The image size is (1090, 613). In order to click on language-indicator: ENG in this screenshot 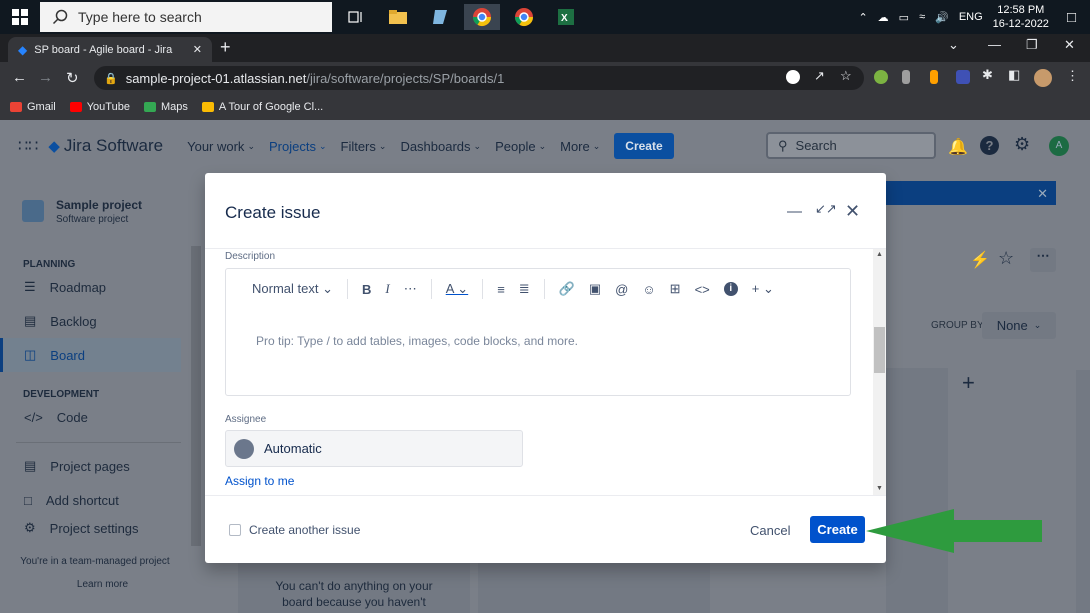, I will do `click(971, 17)`.